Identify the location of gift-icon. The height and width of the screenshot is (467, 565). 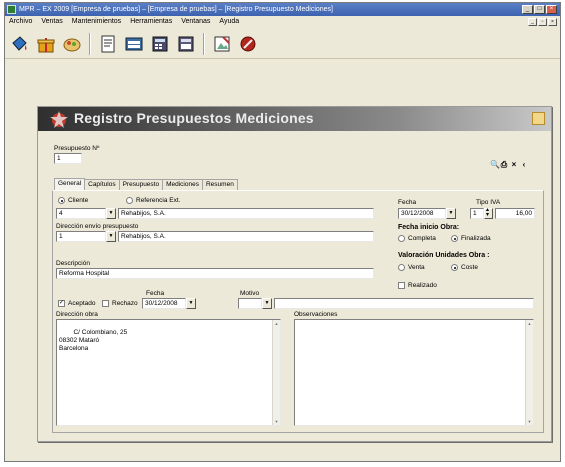
(46, 44).